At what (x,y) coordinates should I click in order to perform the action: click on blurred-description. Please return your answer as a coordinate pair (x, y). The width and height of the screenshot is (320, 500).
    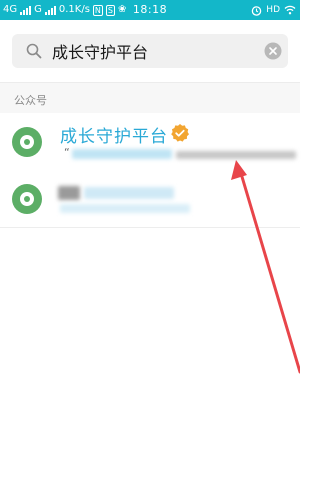
    Looking at the image, I should click on (122, 154).